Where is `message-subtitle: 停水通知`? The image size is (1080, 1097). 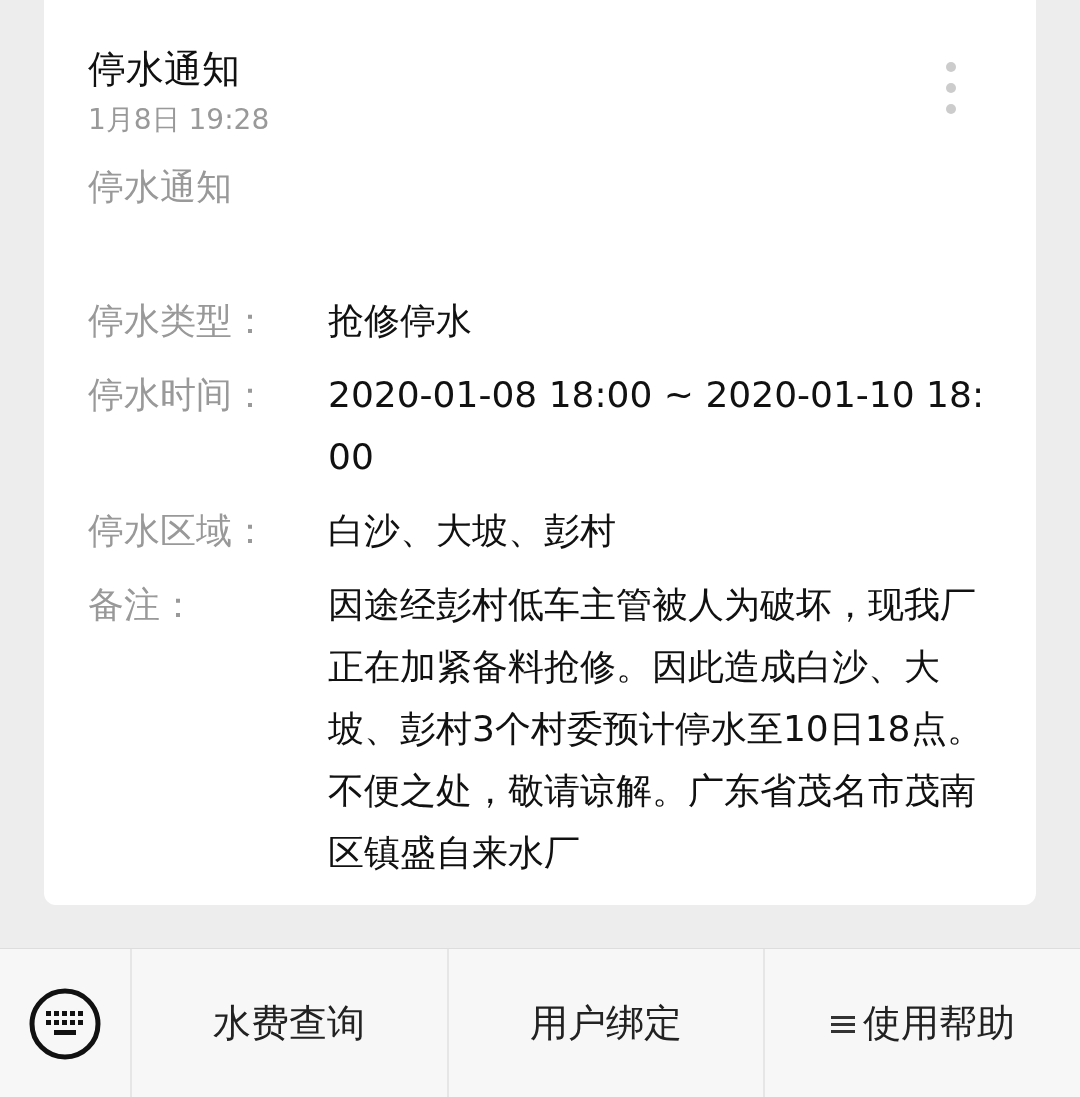
message-subtitle: 停水通知 is located at coordinates (160, 187).